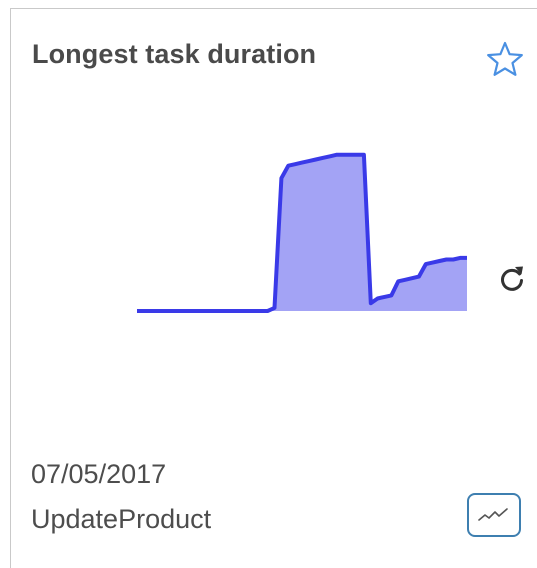 The image size is (537, 568). I want to click on task-name: UpdateProduct, so click(121, 519).